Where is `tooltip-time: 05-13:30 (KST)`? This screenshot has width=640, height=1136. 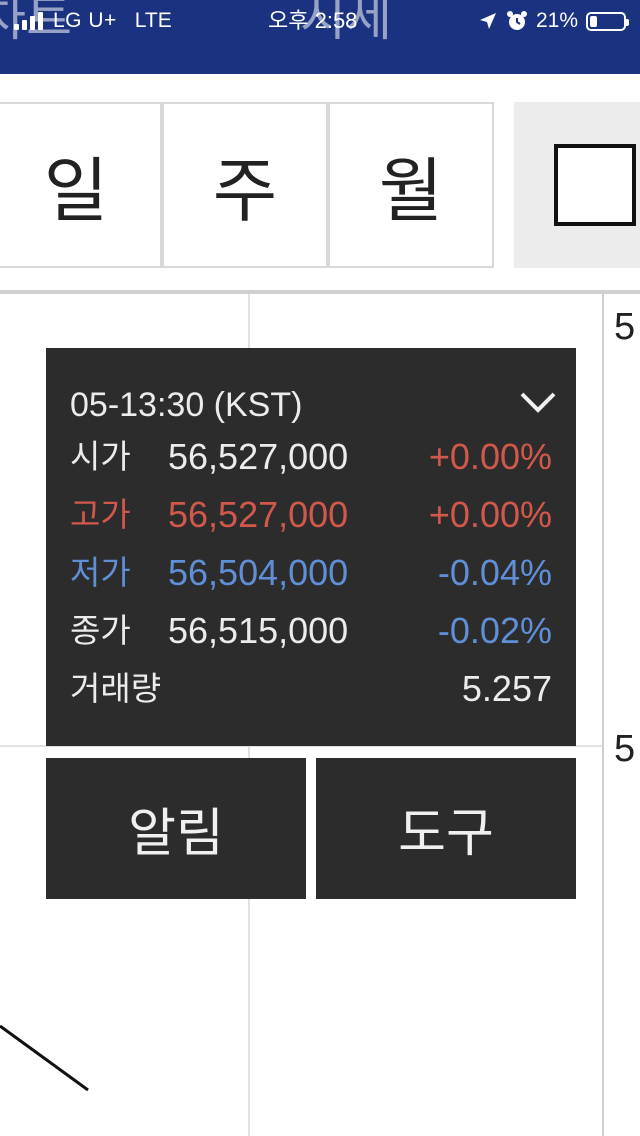
tooltip-time: 05-13:30 (KST) is located at coordinates (186, 405).